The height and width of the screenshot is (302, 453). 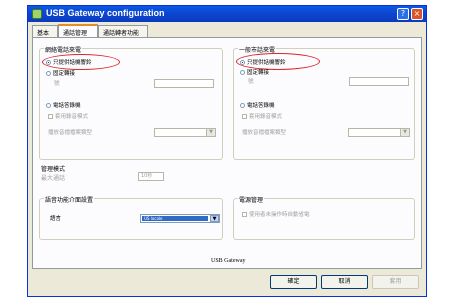 What do you see at coordinates (403, 14) in the screenshot?
I see `help-button: ?` at bounding box center [403, 14].